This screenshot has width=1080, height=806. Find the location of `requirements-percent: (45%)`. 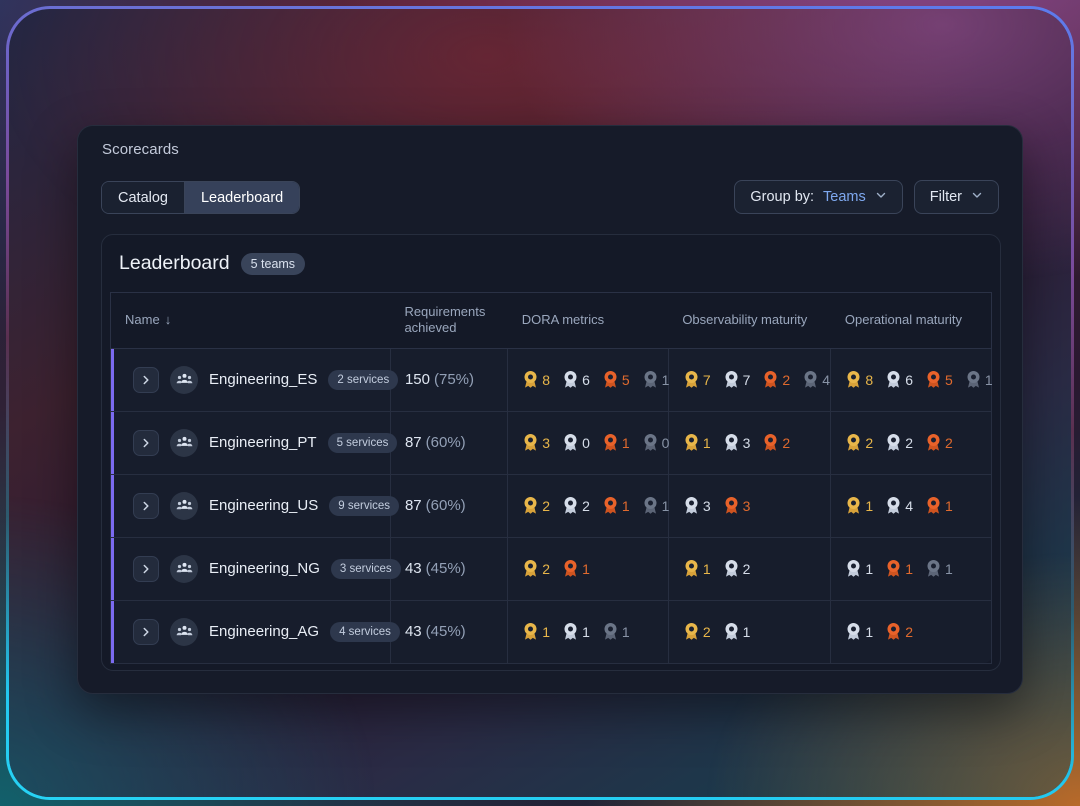

requirements-percent: (45%) is located at coordinates (445, 631).